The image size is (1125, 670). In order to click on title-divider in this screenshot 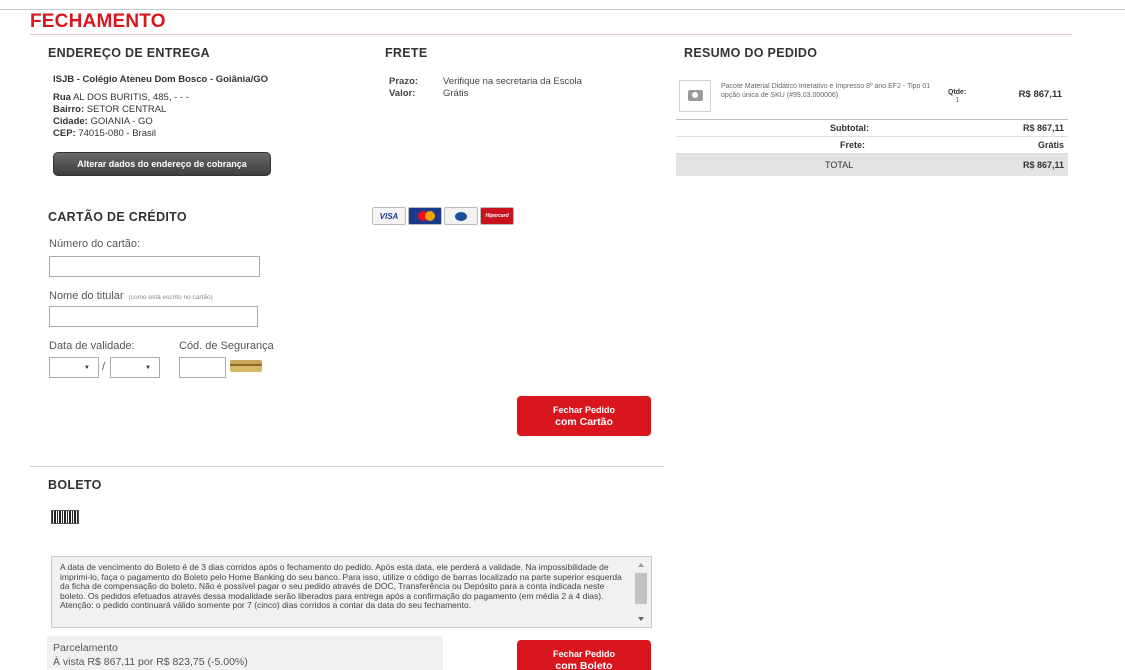, I will do `click(551, 34)`.